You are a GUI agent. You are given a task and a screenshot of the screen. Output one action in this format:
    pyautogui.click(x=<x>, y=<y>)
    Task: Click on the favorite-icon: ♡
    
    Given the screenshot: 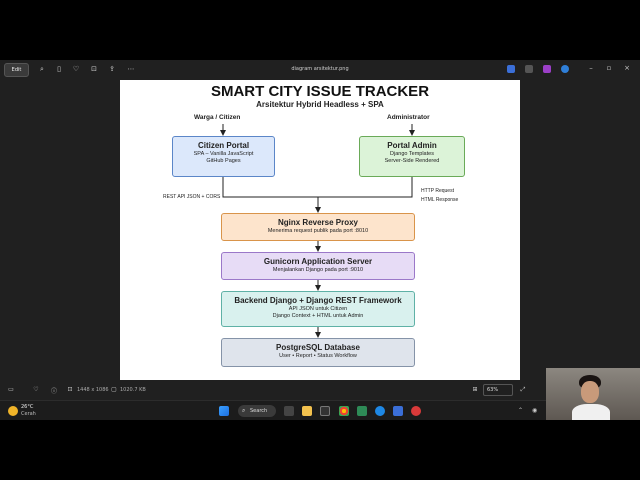 What is the action you would take?
    pyautogui.click(x=76, y=69)
    